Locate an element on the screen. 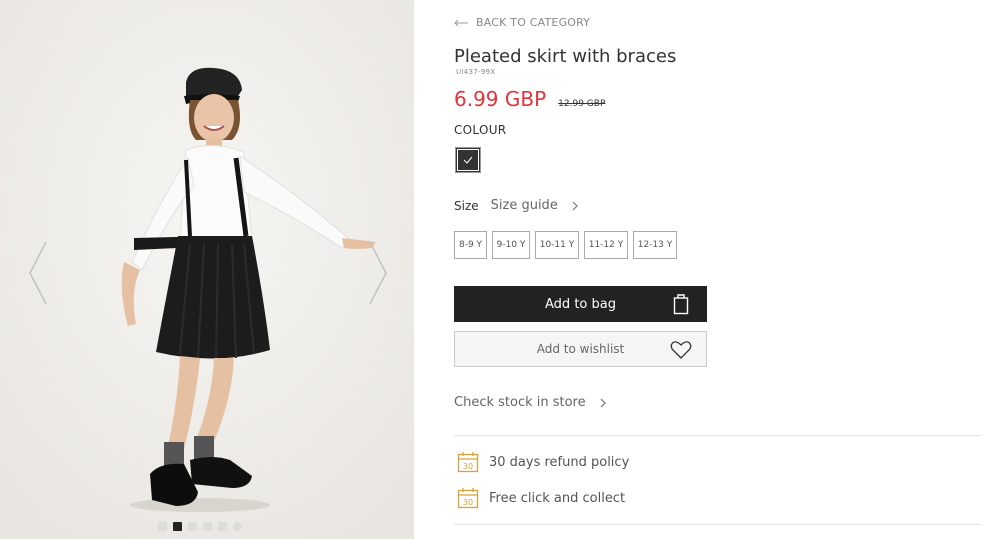  chevron-left-icon is located at coordinates (38, 273).